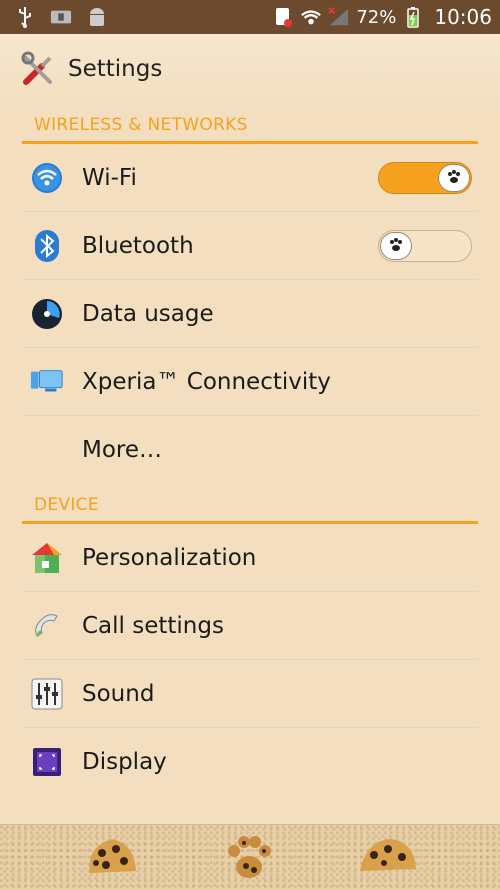 The width and height of the screenshot is (500, 890). Describe the element at coordinates (47, 694) in the screenshot. I see `sound-sliders-icon` at that location.